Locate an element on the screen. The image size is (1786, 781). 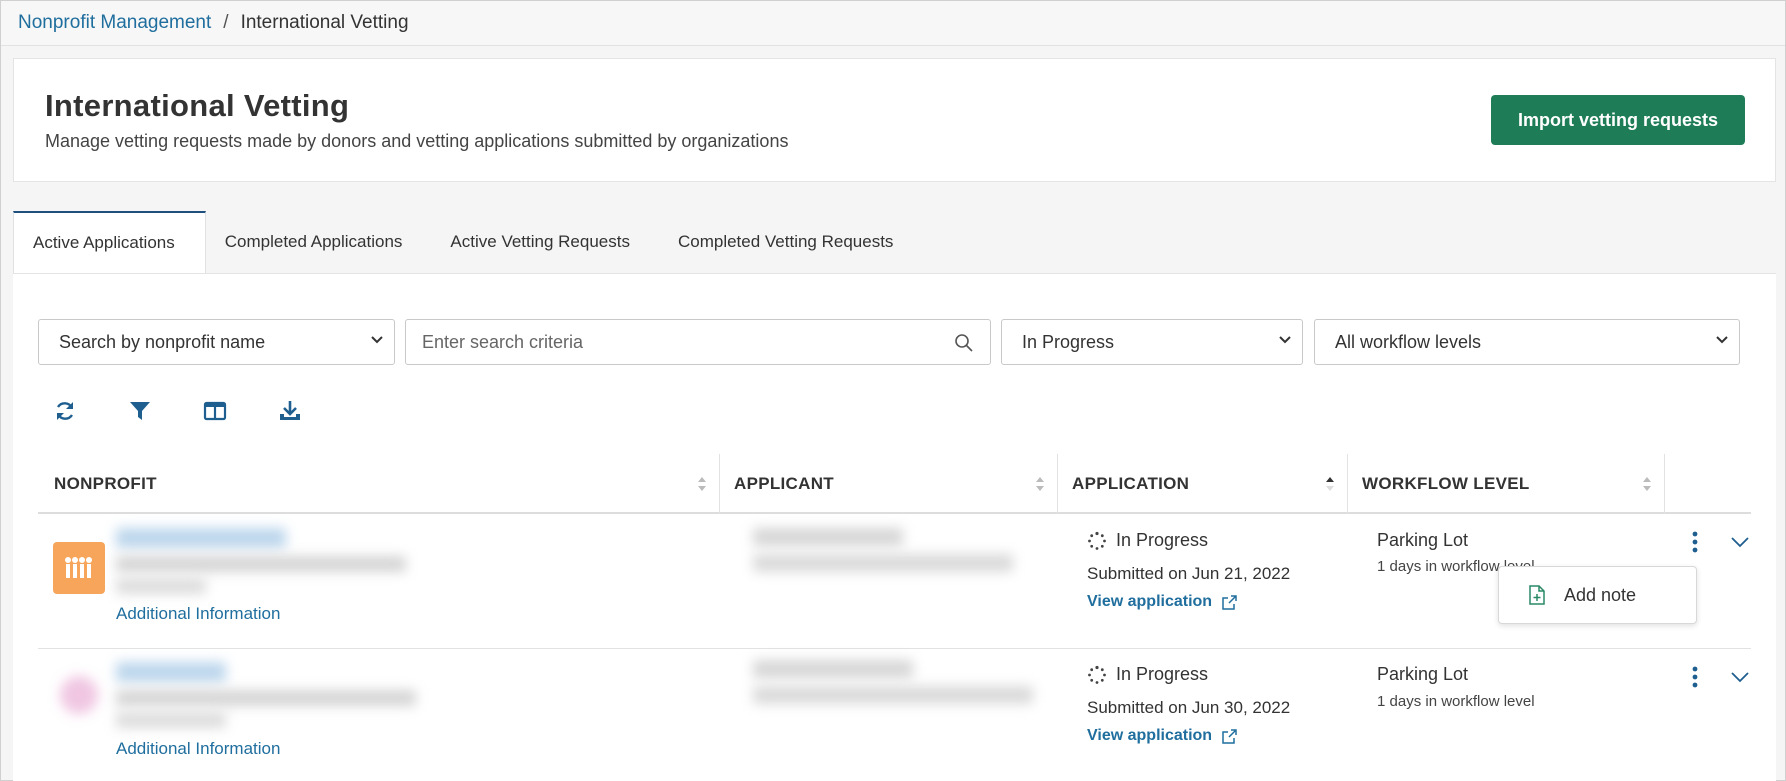
column-header-label: APPLICANT is located at coordinates (784, 483).